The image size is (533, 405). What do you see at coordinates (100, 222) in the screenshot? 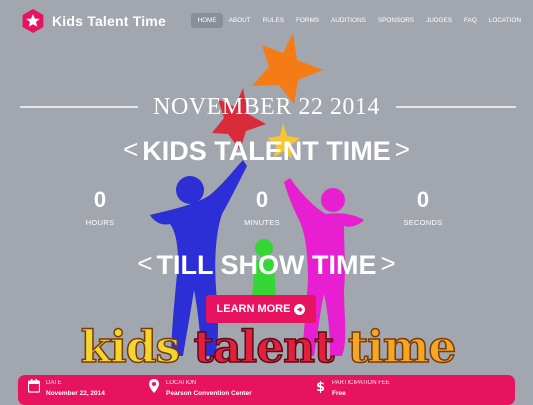
I see `countdown-hours-label: HOURS` at bounding box center [100, 222].